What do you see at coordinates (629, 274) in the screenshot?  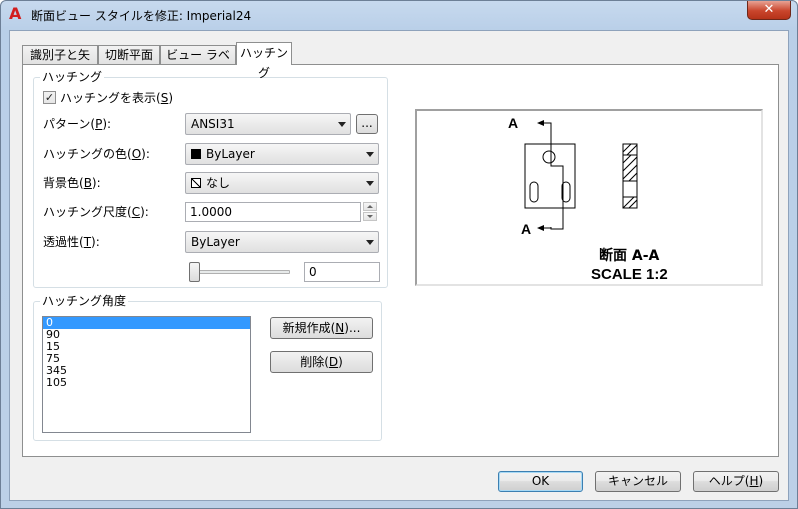 I see `section-caption-scale: SCALE 1:2` at bounding box center [629, 274].